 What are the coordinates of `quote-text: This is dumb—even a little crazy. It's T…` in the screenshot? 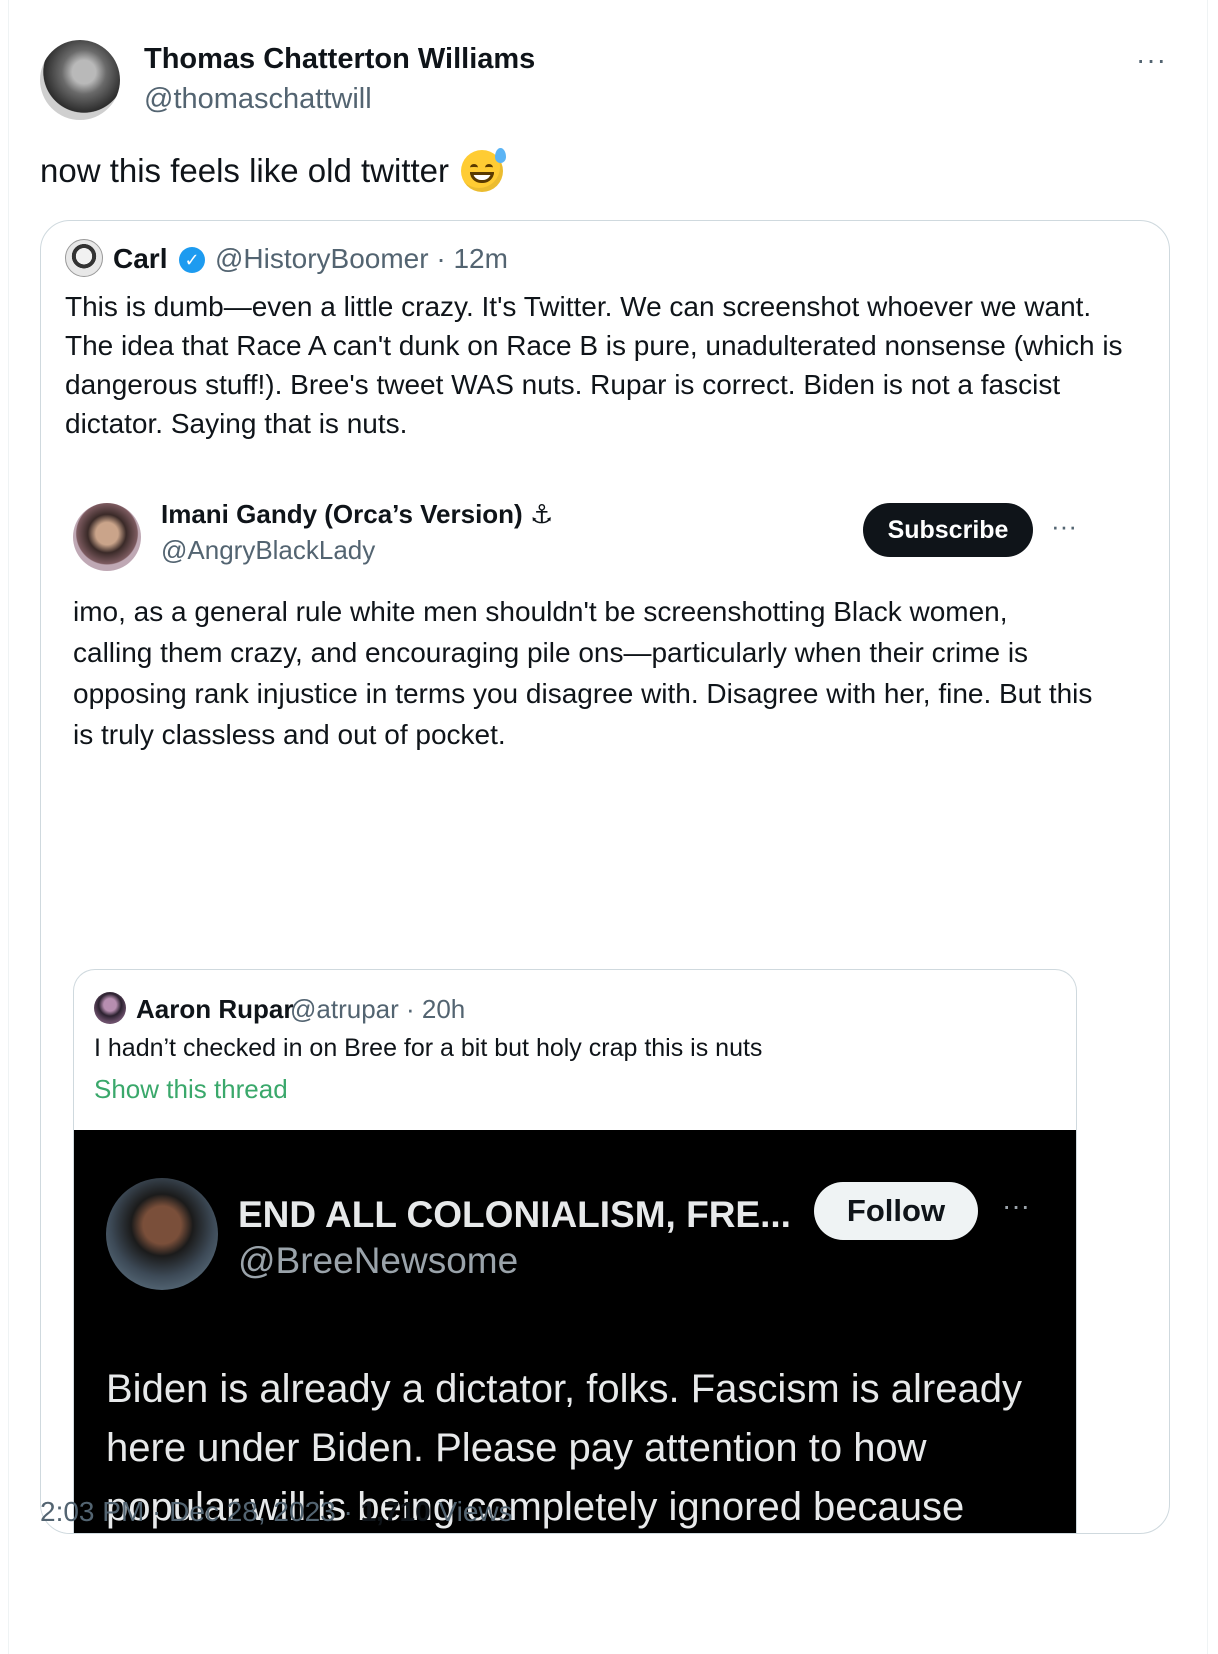 It's located at (594, 365).